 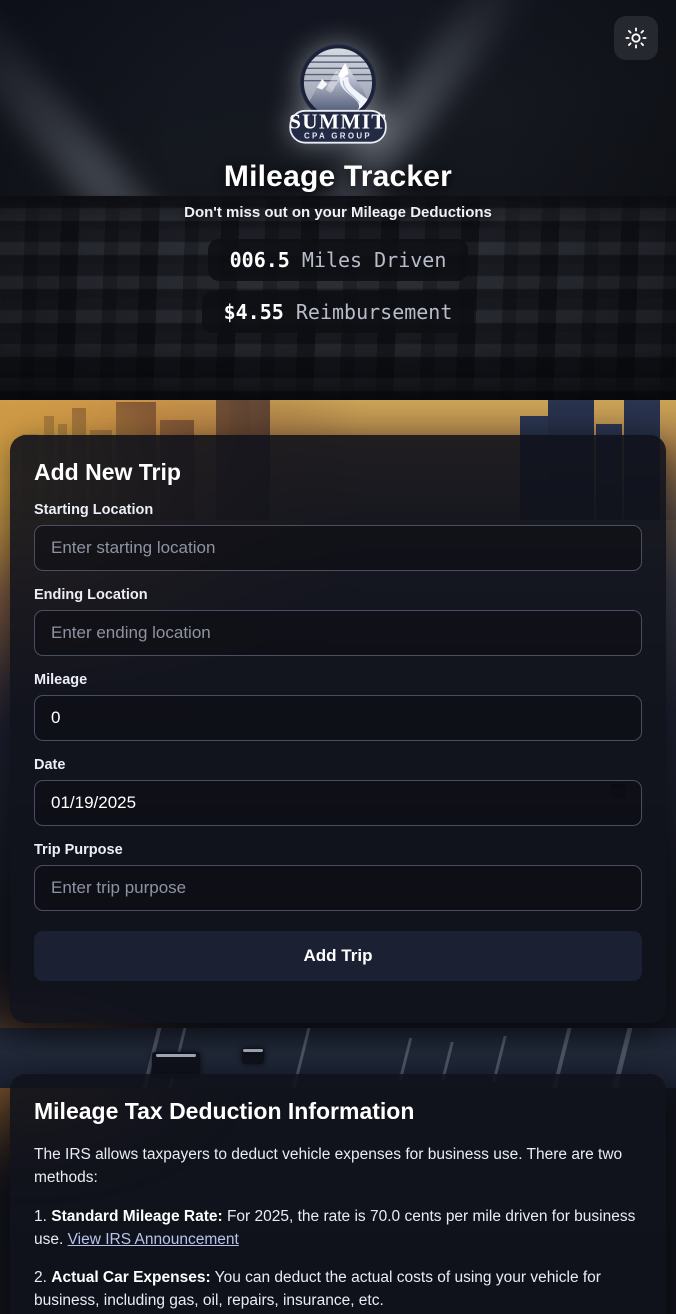 I want to click on svg-text: CPA GROUP, so click(x=338, y=135).